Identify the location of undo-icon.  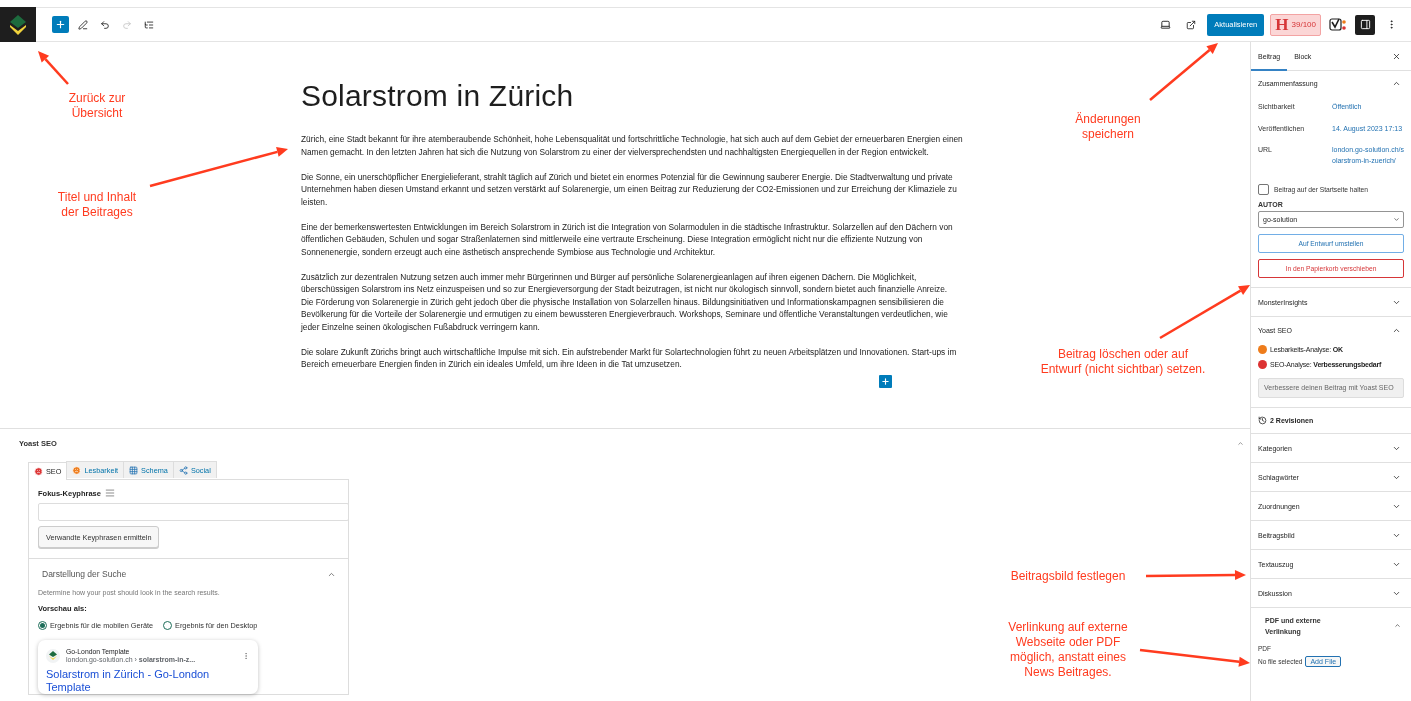
(104, 24).